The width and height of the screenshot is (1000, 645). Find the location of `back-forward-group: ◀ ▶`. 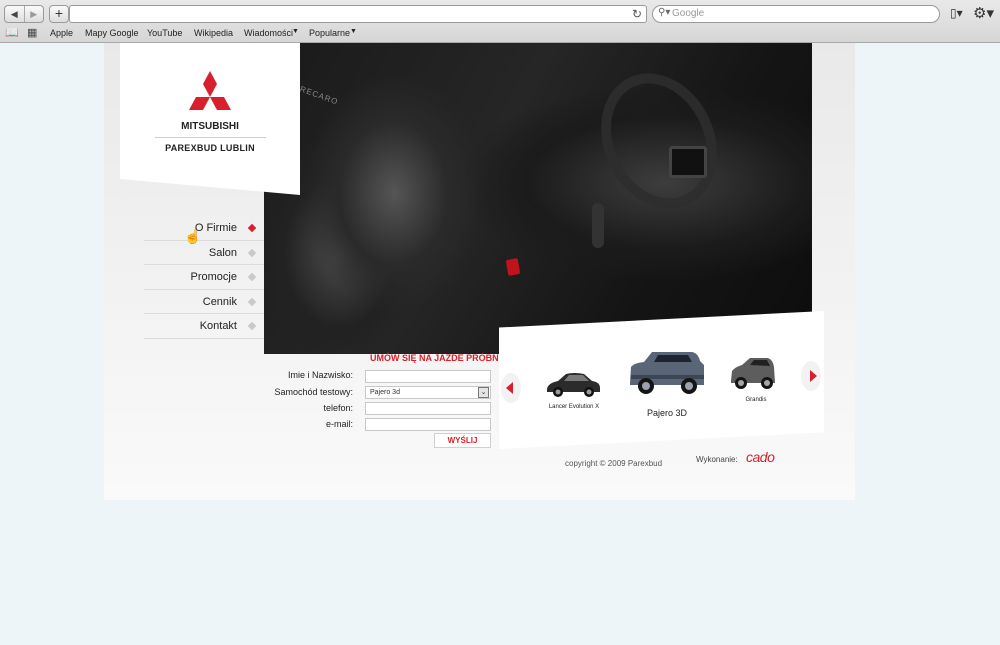

back-forward-group: ◀ ▶ is located at coordinates (24, 14).